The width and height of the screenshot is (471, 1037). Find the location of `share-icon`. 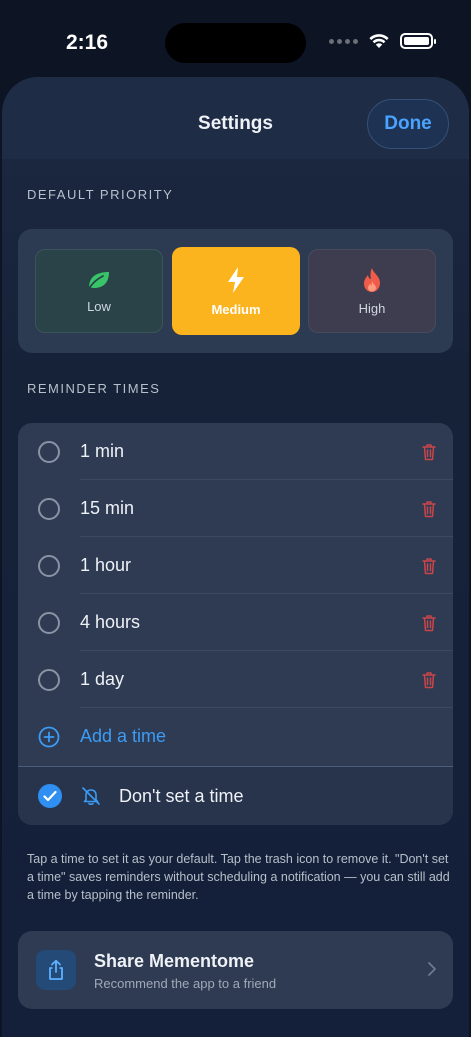

share-icon is located at coordinates (56, 970).